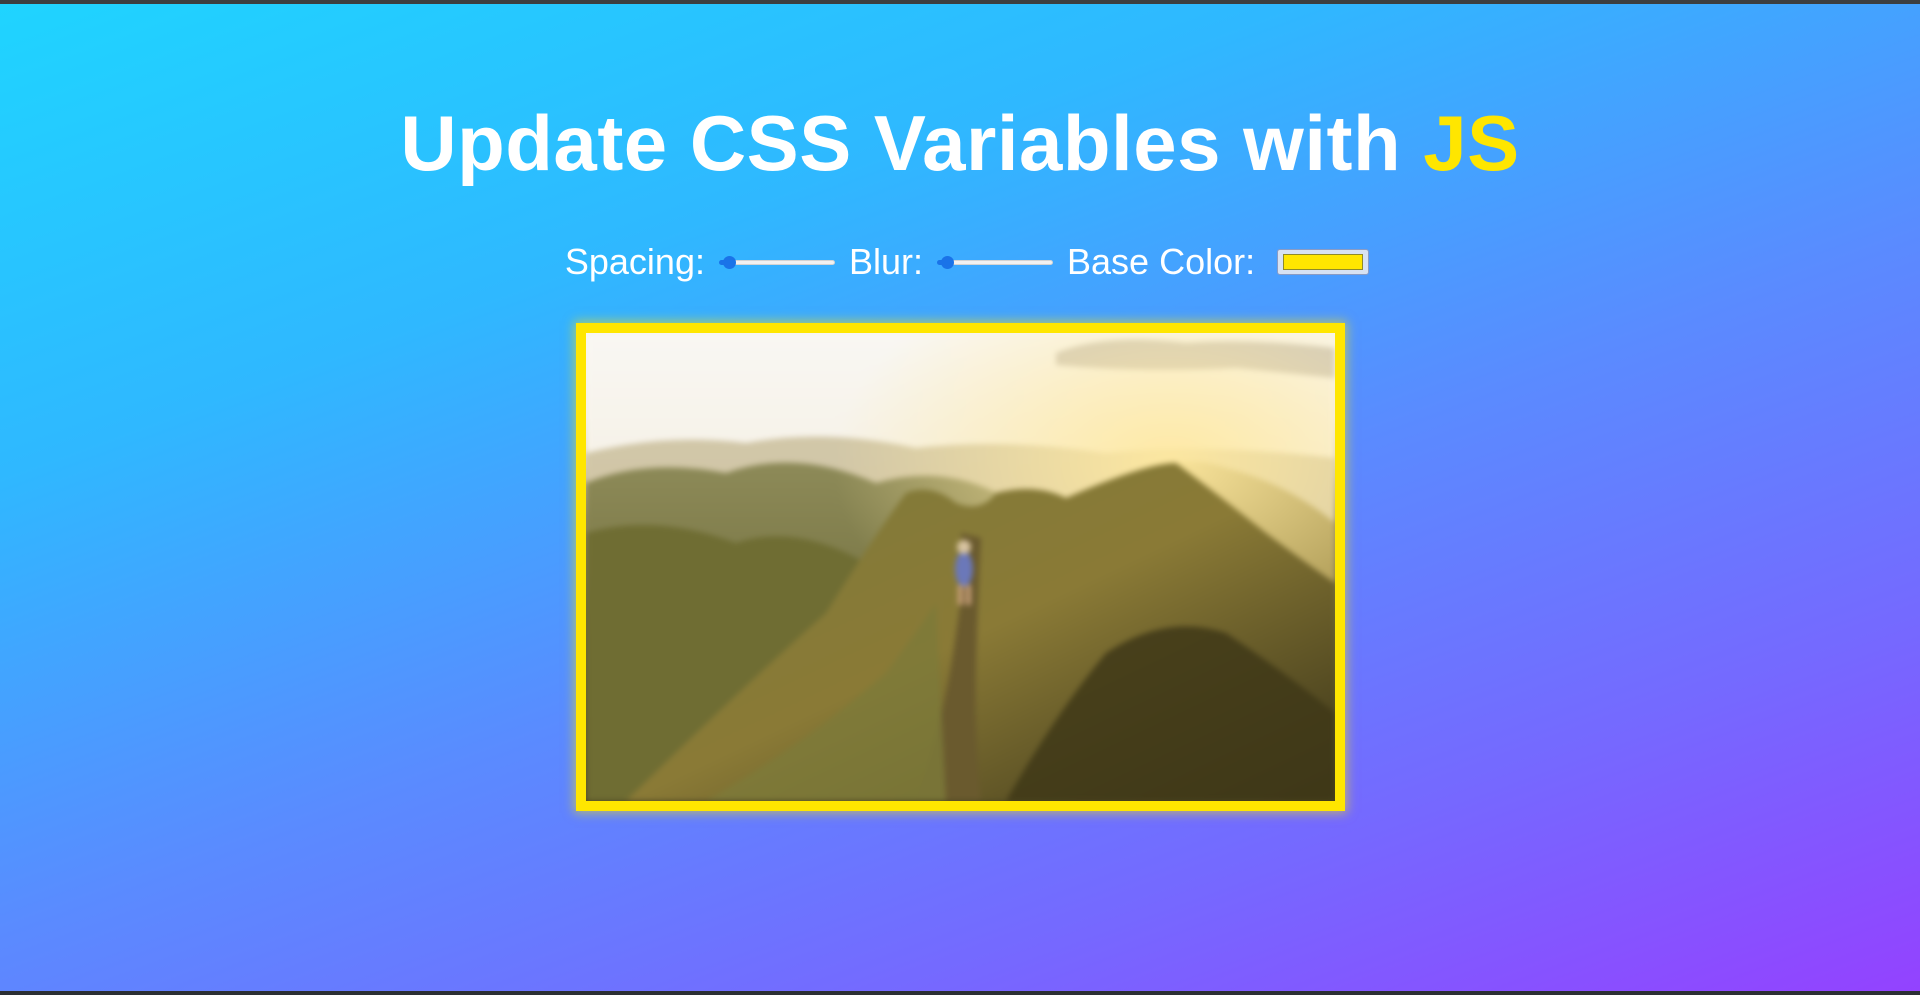 The image size is (1920, 995). I want to click on blur-slider-track, so click(996, 262).